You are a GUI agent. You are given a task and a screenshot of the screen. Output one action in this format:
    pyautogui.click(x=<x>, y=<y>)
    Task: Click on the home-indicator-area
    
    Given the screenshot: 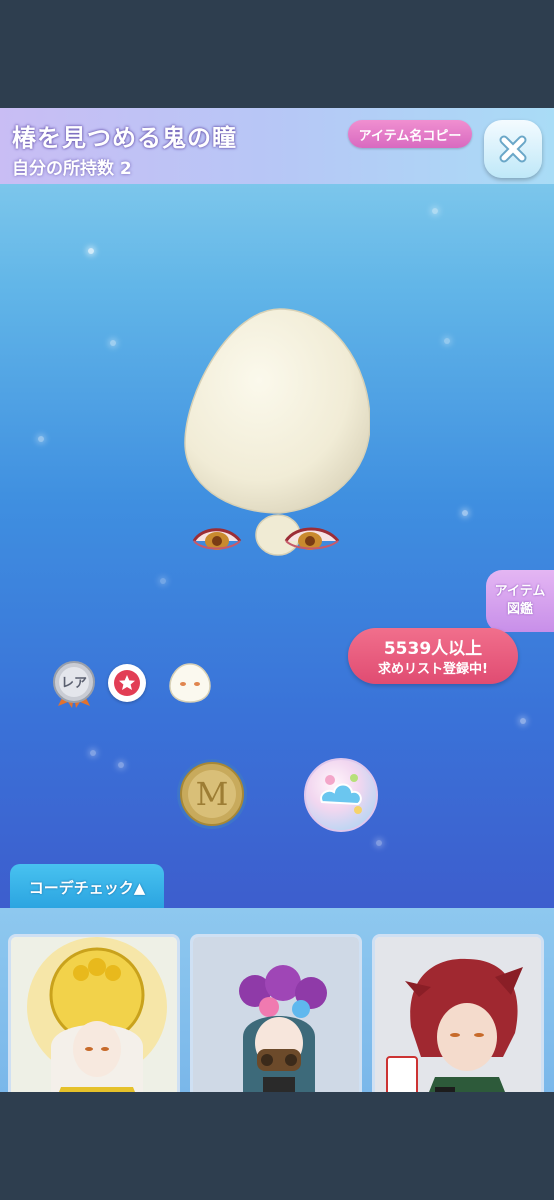 What is the action you would take?
    pyautogui.click(x=277, y=1146)
    